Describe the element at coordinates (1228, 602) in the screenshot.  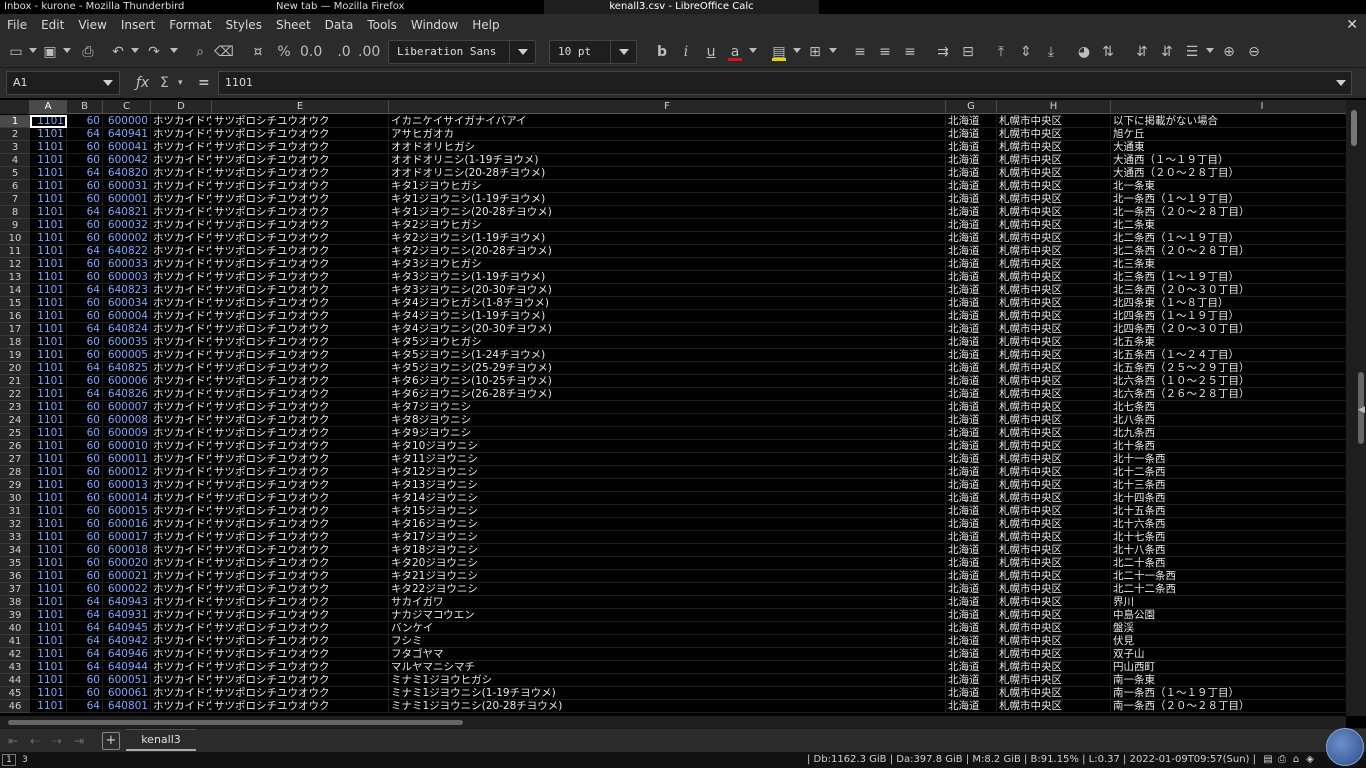
I see `cell-i: 界川` at that location.